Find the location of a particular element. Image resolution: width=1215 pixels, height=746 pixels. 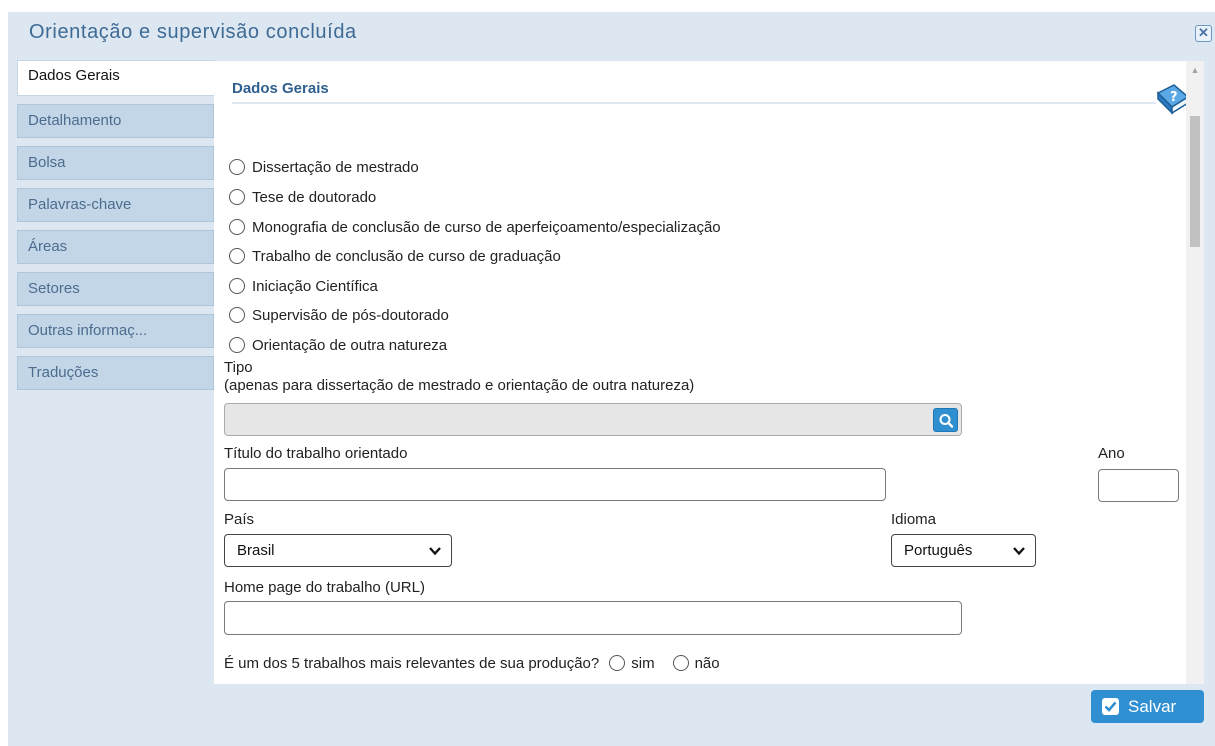

radio-dissertacao-mestrado: Dissertação de mestrado is located at coordinates (324, 167).